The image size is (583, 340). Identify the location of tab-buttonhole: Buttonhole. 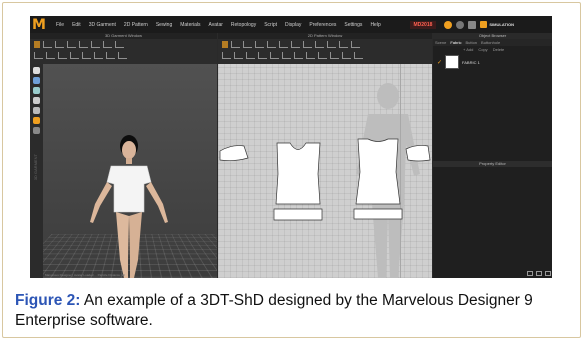
(490, 42).